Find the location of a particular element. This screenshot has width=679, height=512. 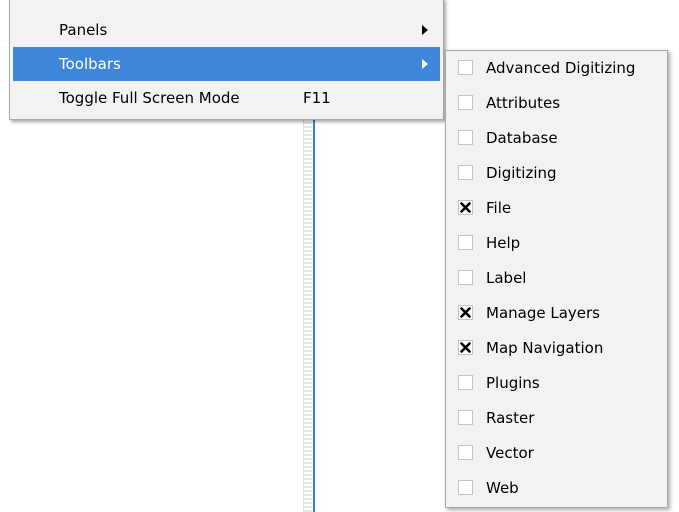

toolbar-item-map-navigation: Map Navigation is located at coordinates (556, 348).